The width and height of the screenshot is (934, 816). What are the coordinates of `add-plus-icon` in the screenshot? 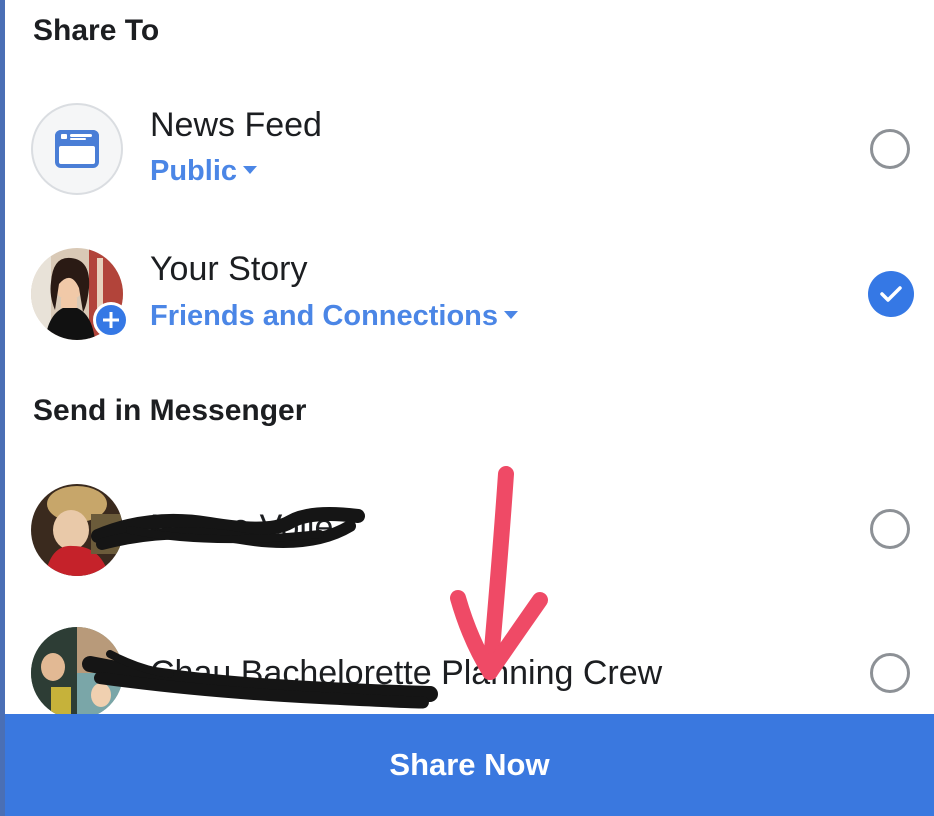 It's located at (111, 320).